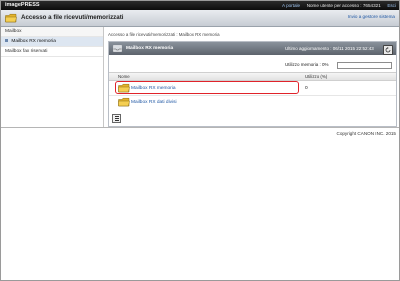  Describe the element at coordinates (117, 48) in the screenshot. I see `inbox-icon` at that location.